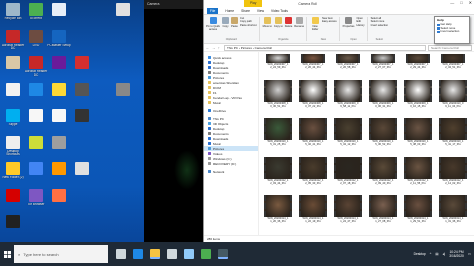  I want to click on file-item: WIN_20200312_1 2_03_44_Pro, so click(278, 175).